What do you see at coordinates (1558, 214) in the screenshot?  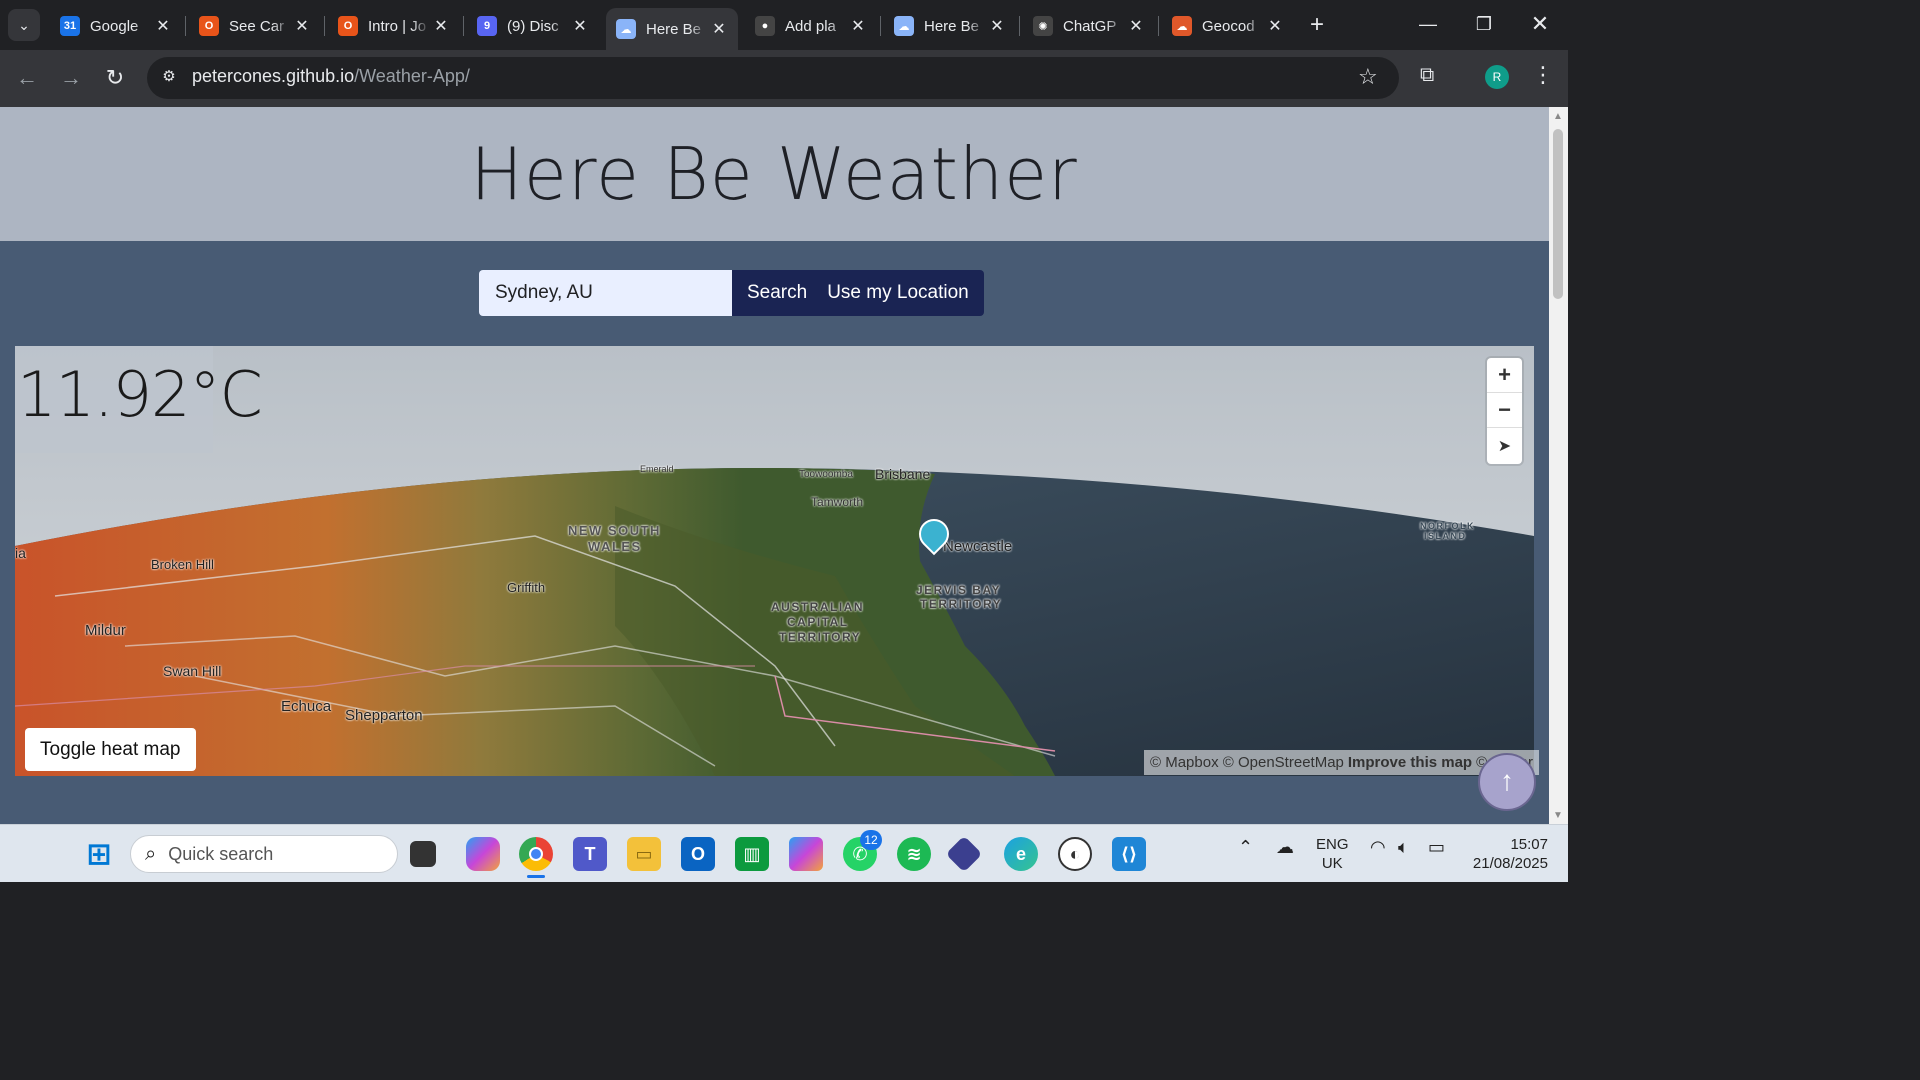 I see `scrollbar-thumb` at bounding box center [1558, 214].